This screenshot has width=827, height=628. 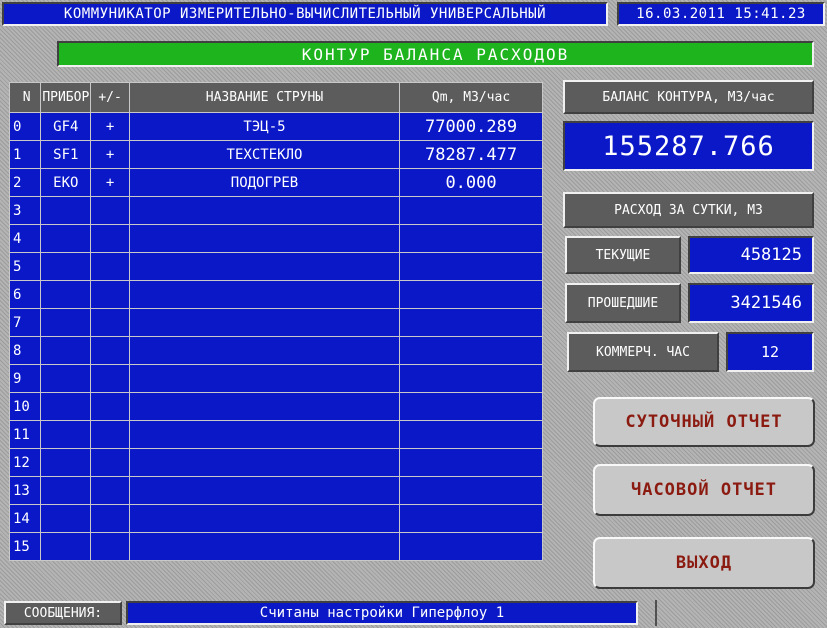 What do you see at coordinates (25, 97) in the screenshot?
I see `col-header-n: N` at bounding box center [25, 97].